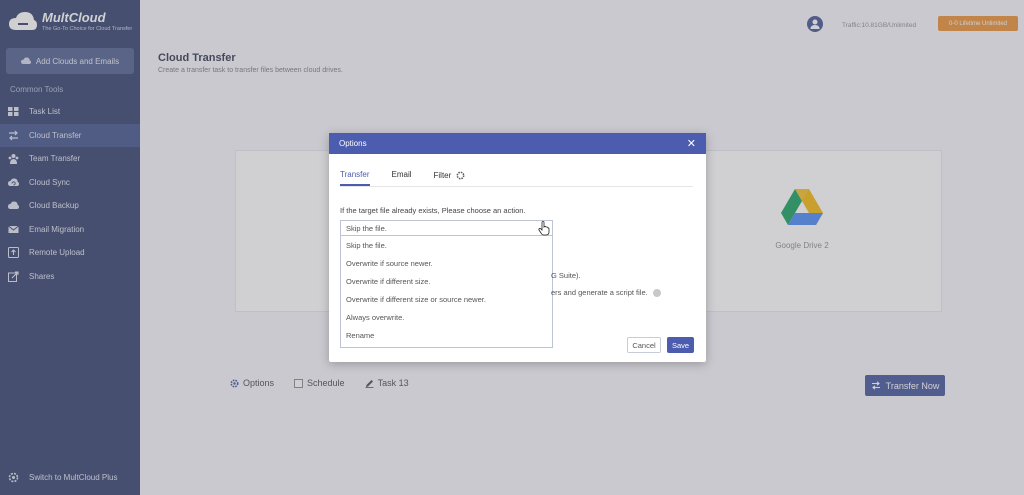 This screenshot has width=1024, height=495. Describe the element at coordinates (516, 178) in the screenshot. I see `dialog-tabs: Transfer Email Filter` at that location.